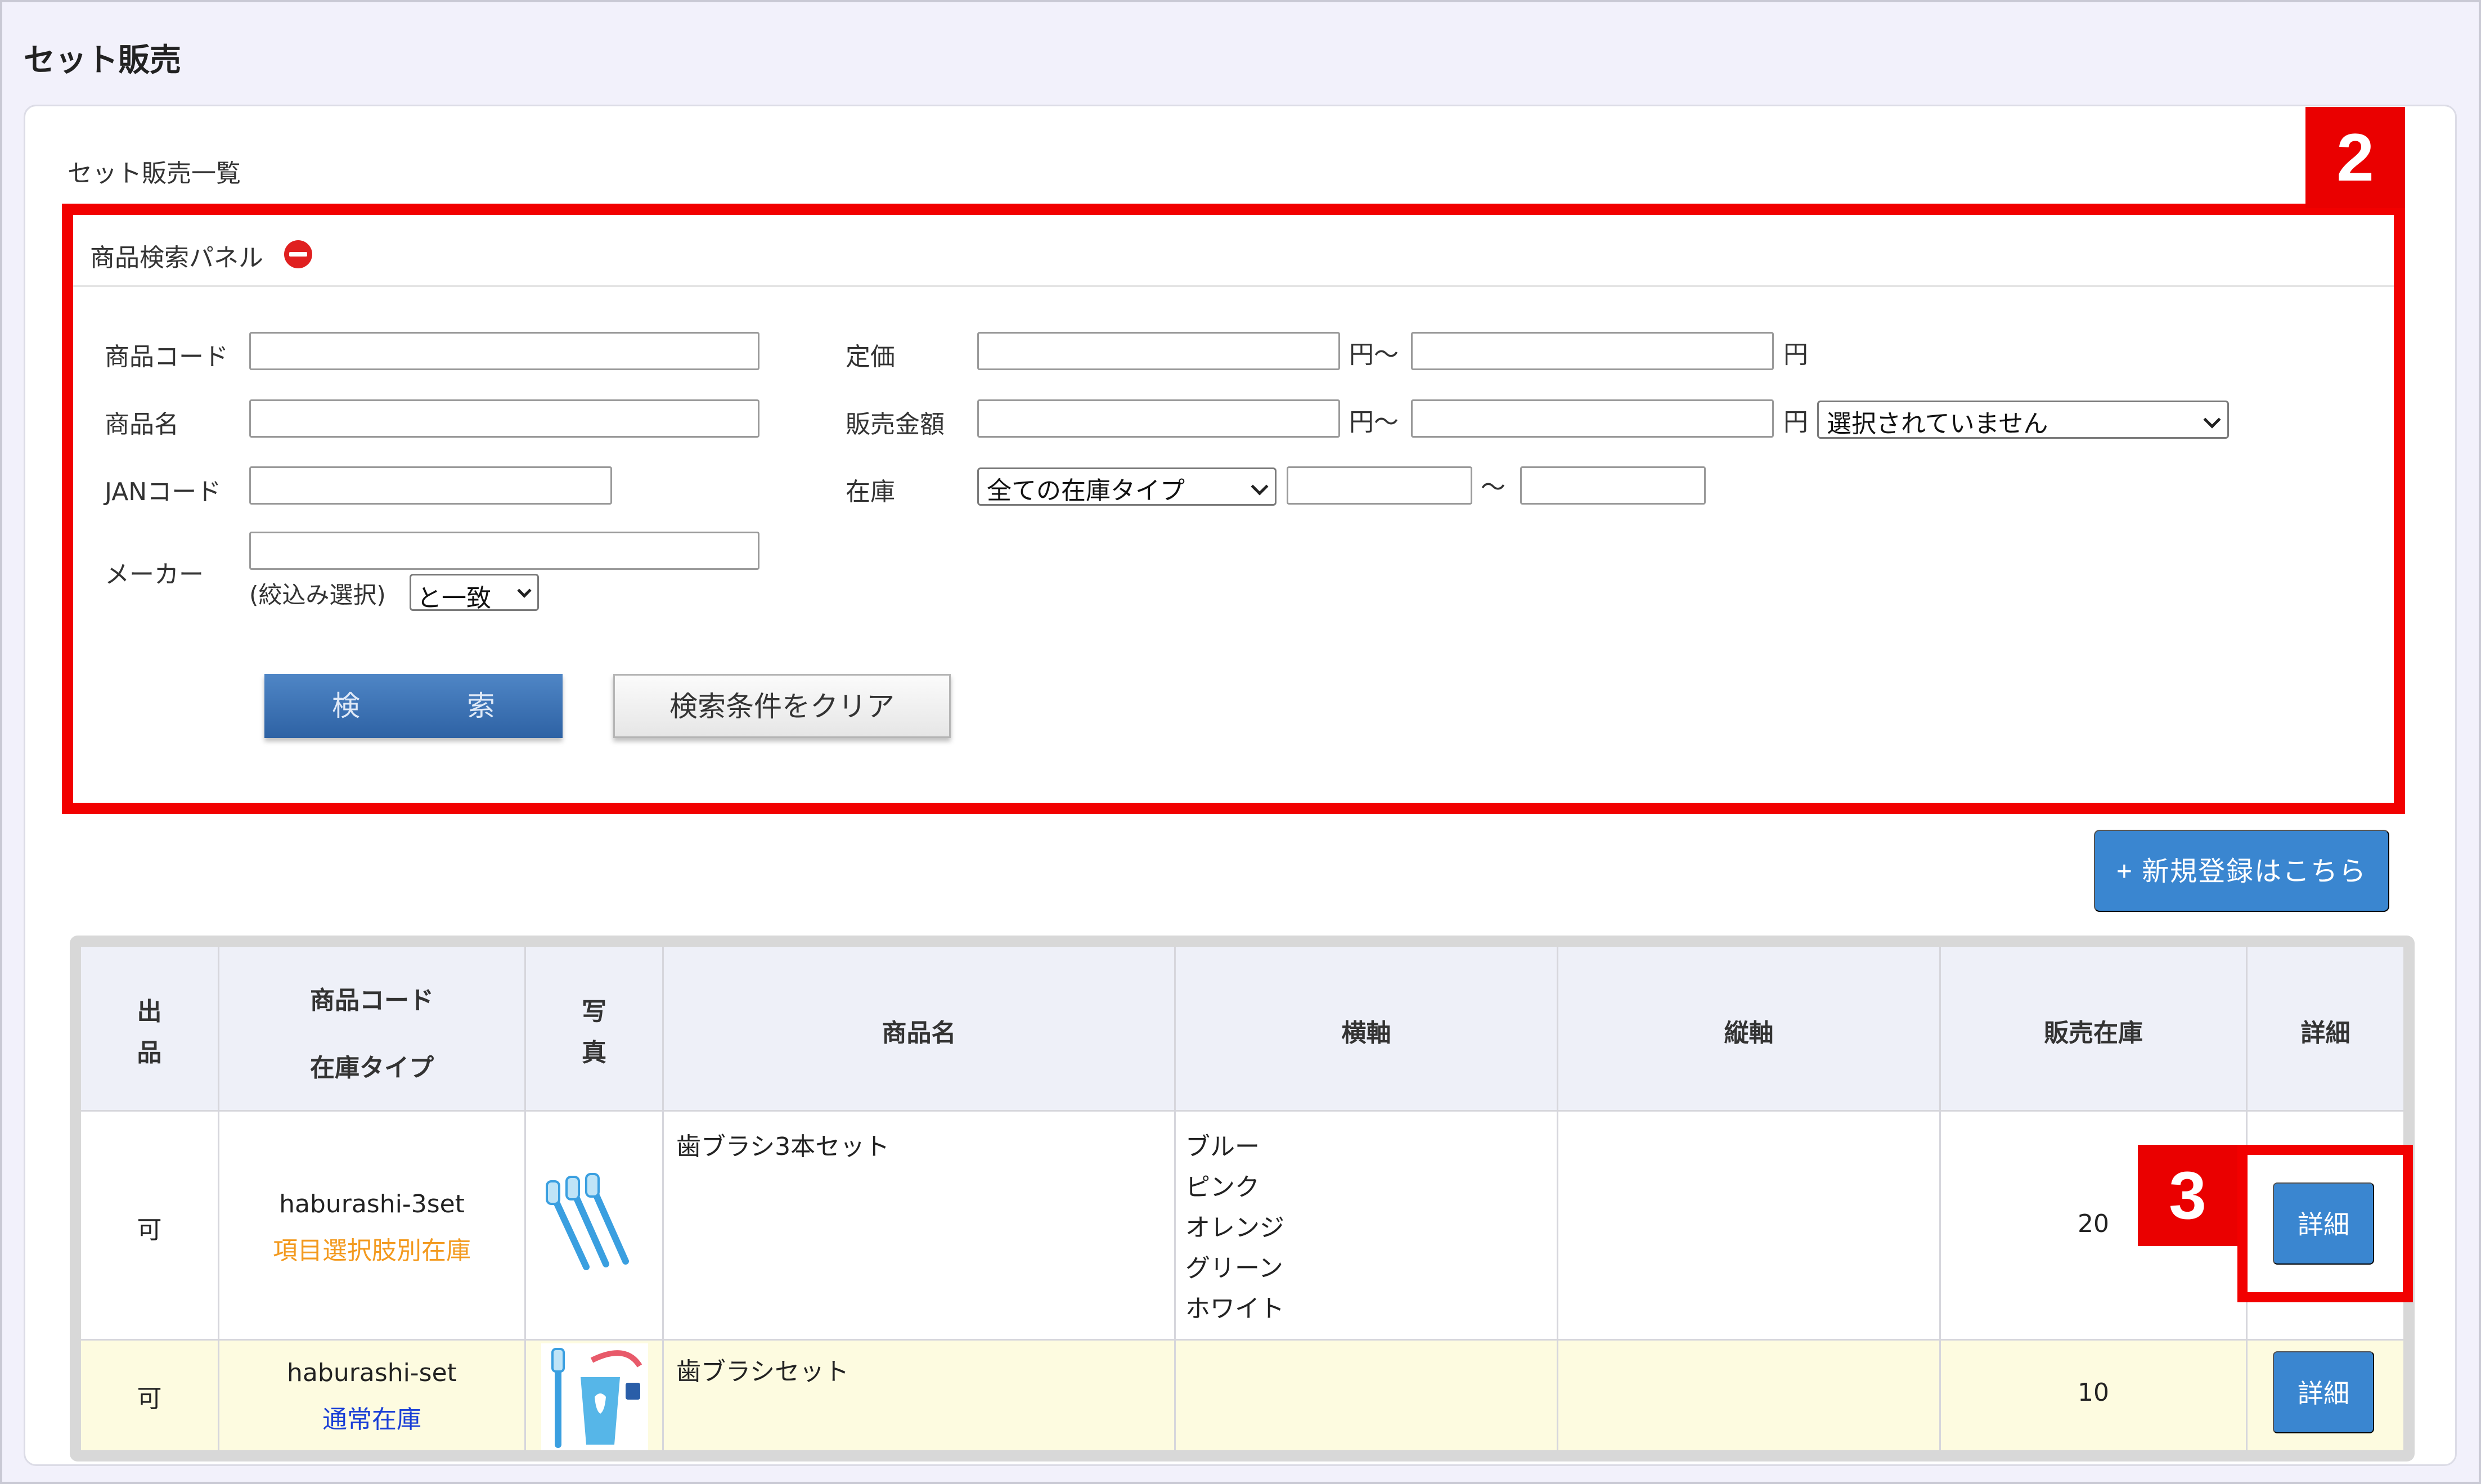 The image size is (2481, 1484). What do you see at coordinates (783, 1146) in the screenshot?
I see `row1-name: 歯ブラシ3本セット` at bounding box center [783, 1146].